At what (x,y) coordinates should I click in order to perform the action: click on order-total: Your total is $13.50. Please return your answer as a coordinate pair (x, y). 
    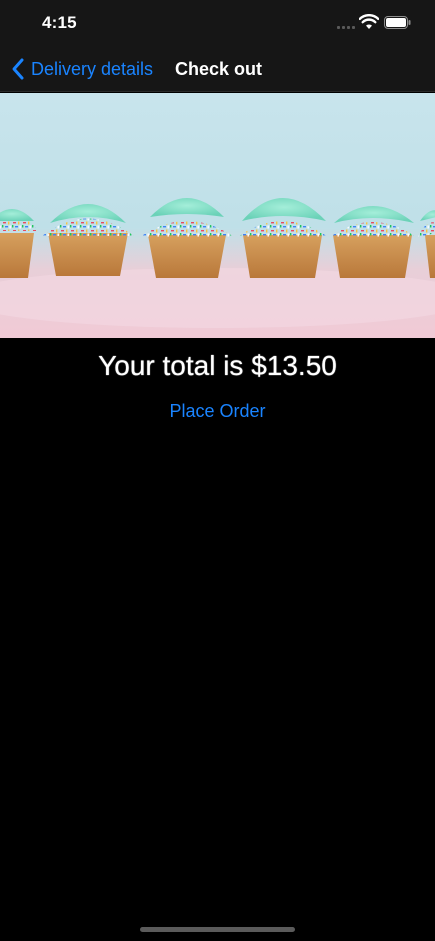
    Looking at the image, I should click on (217, 365).